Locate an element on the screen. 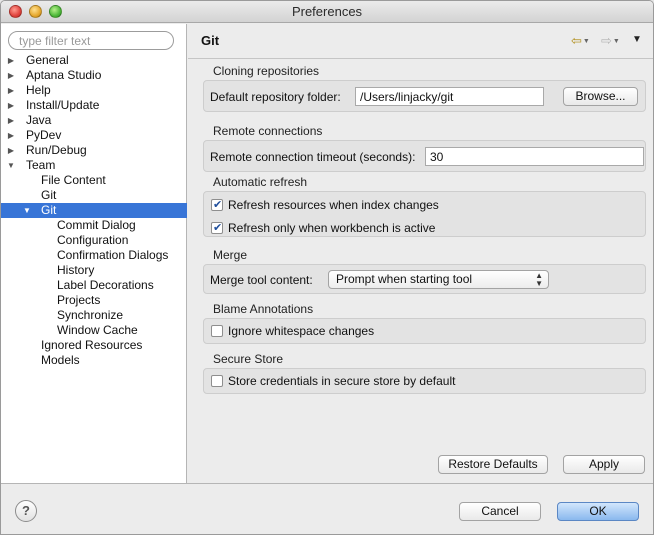  tree-item: ▼ Team is located at coordinates (94, 165).